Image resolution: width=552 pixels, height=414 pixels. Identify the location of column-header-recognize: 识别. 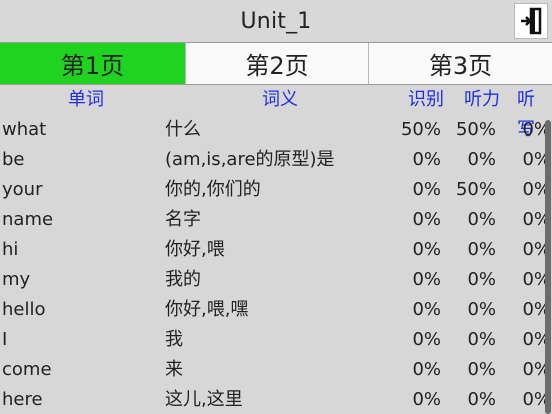
(426, 100).